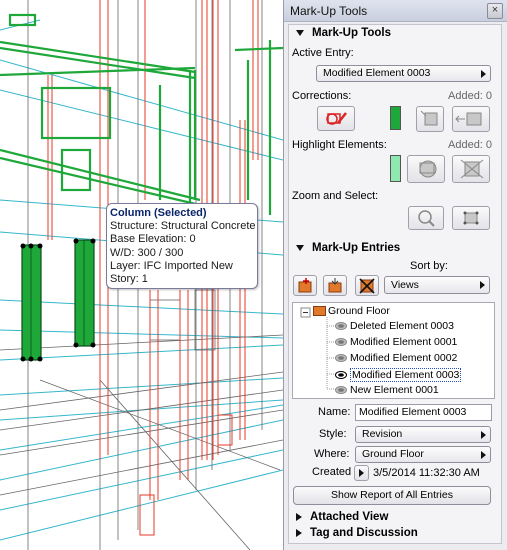  What do you see at coordinates (333, 434) in the screenshot?
I see `style-label: Style:` at bounding box center [333, 434].